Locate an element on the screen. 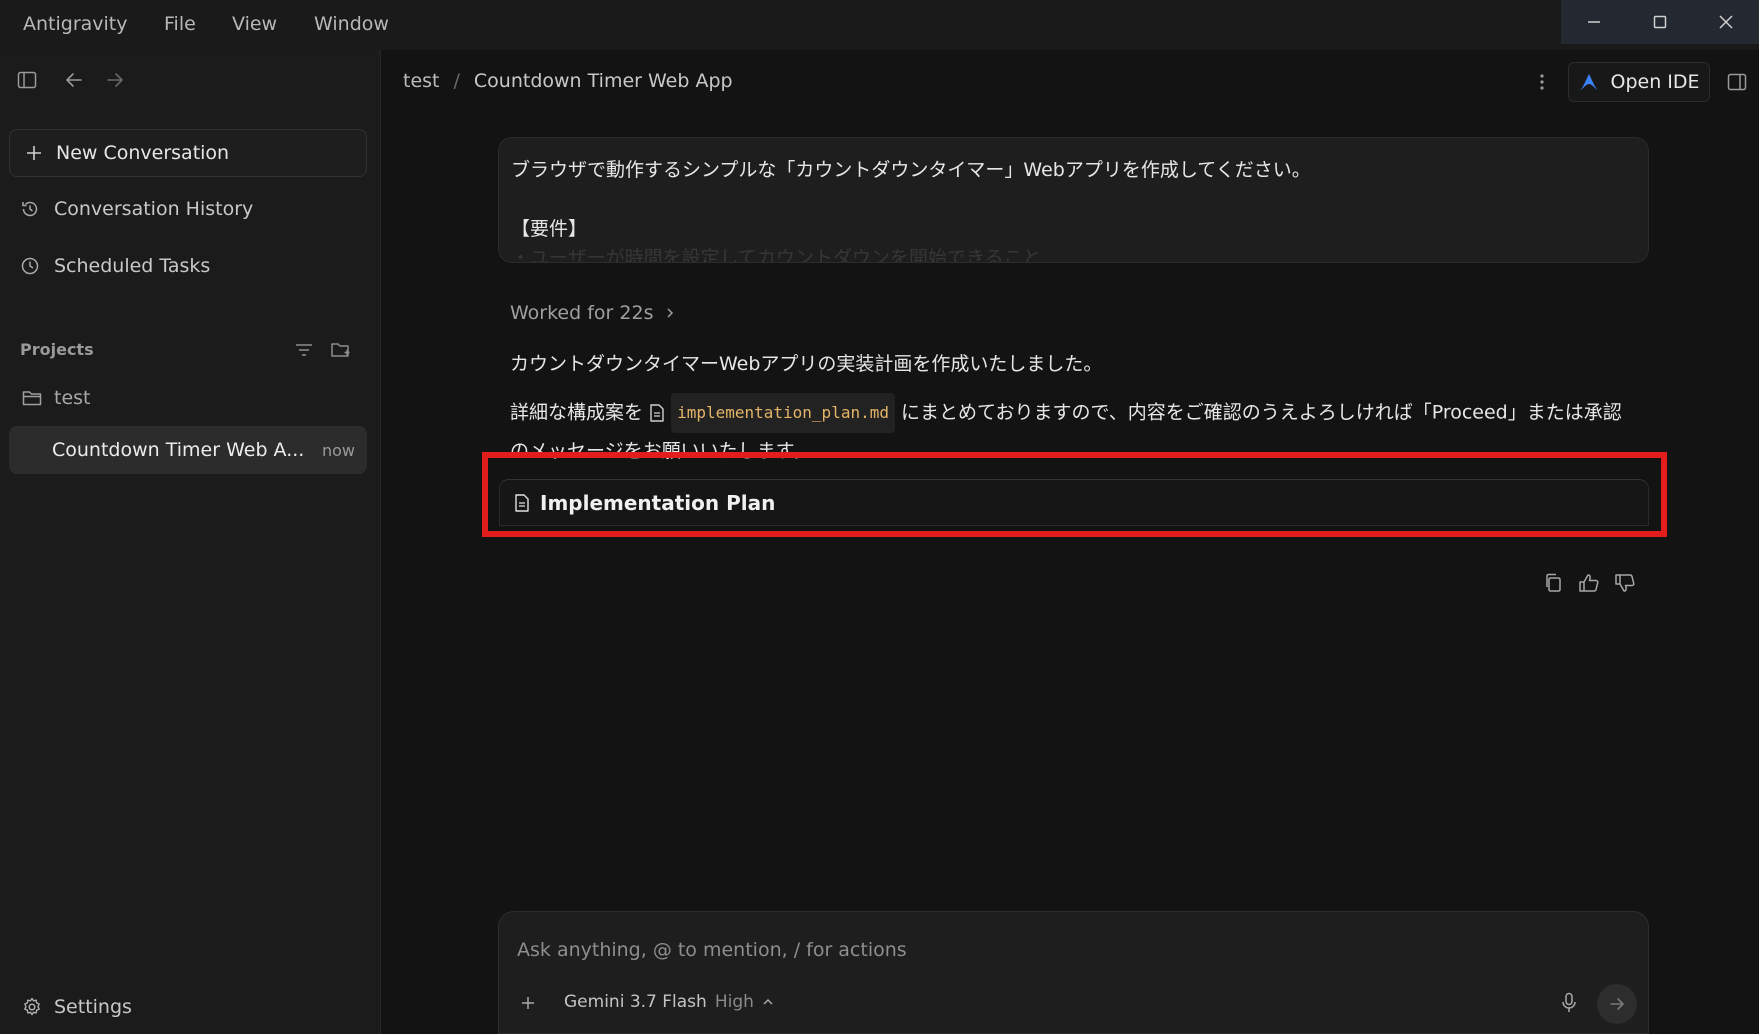 This screenshot has height=1034, width=1759. window-menu: Window is located at coordinates (351, 24).